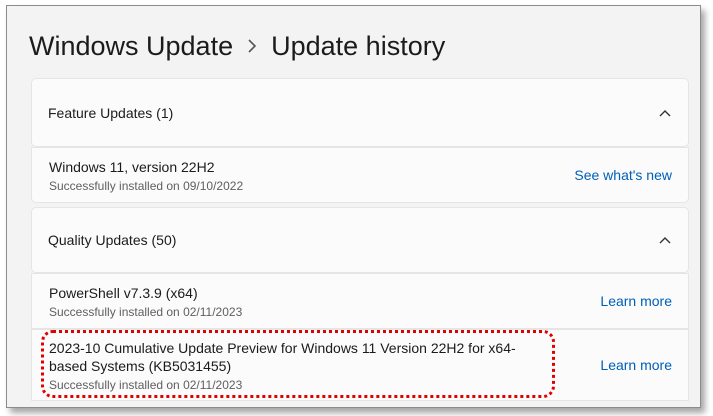 Image resolution: width=713 pixels, height=416 pixels. I want to click on update-title: Windows 11, version 22H2, so click(132, 166).